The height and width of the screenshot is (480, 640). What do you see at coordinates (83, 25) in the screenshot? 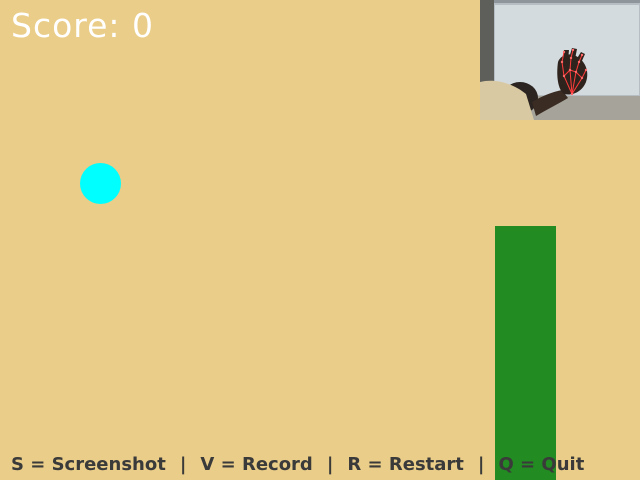
I see `score-label: Score: 0` at bounding box center [83, 25].